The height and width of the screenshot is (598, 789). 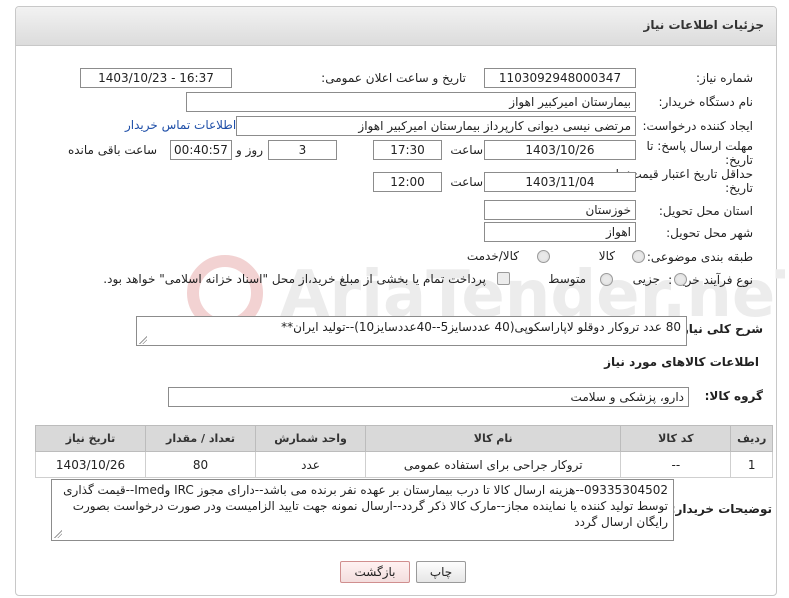 I want to click on process-option-medium: متوسط, so click(x=567, y=279).